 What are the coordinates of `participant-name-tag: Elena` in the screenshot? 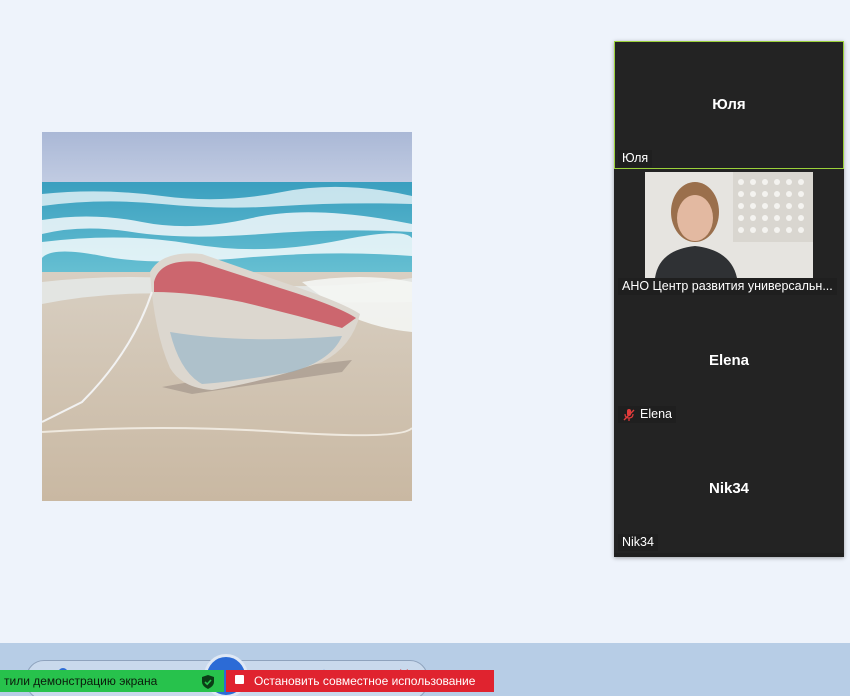 It's located at (647, 414).